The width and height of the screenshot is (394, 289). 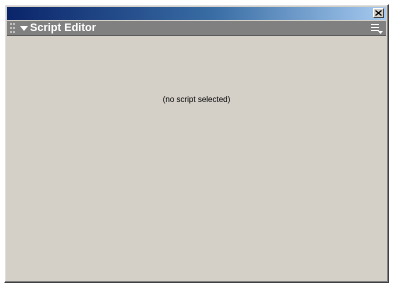 What do you see at coordinates (196, 28) in the screenshot?
I see `panel-header: Script Editor` at bounding box center [196, 28].